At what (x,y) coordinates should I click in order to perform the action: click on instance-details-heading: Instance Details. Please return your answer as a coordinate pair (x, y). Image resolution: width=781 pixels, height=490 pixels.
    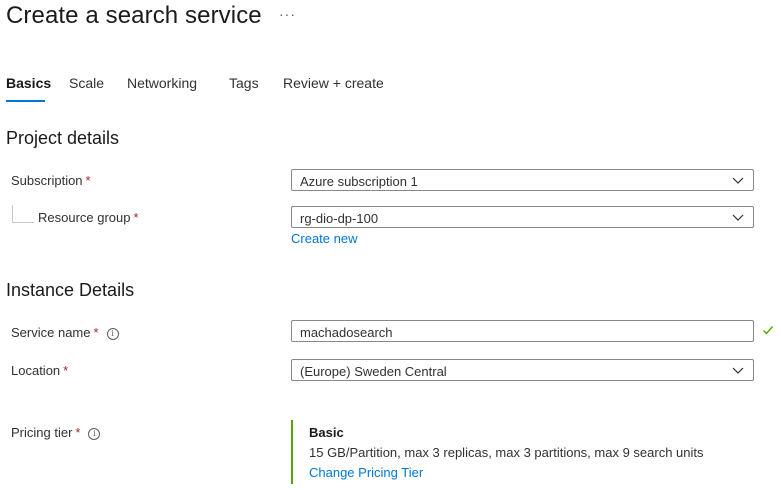
    Looking at the image, I should click on (70, 290).